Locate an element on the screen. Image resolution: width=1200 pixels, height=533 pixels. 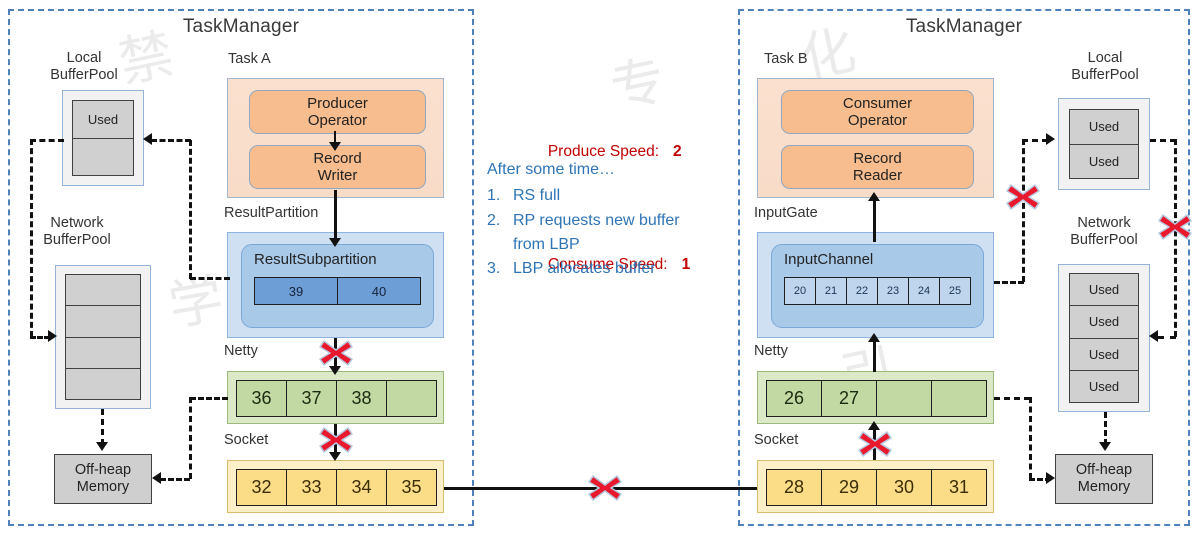
left-socket-cells: 32 33 34 35 is located at coordinates (336, 487).